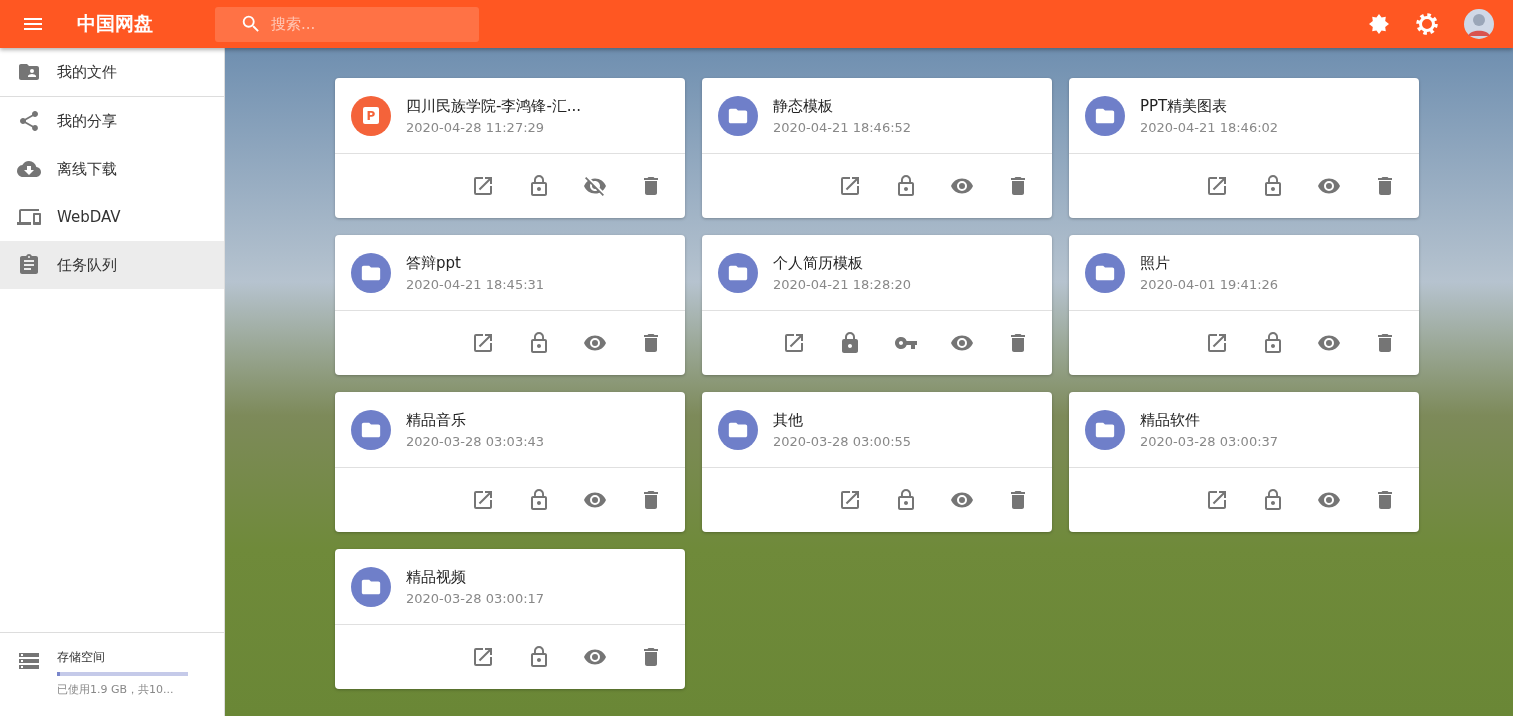  I want to click on file-name: 精品音乐, so click(436, 420).